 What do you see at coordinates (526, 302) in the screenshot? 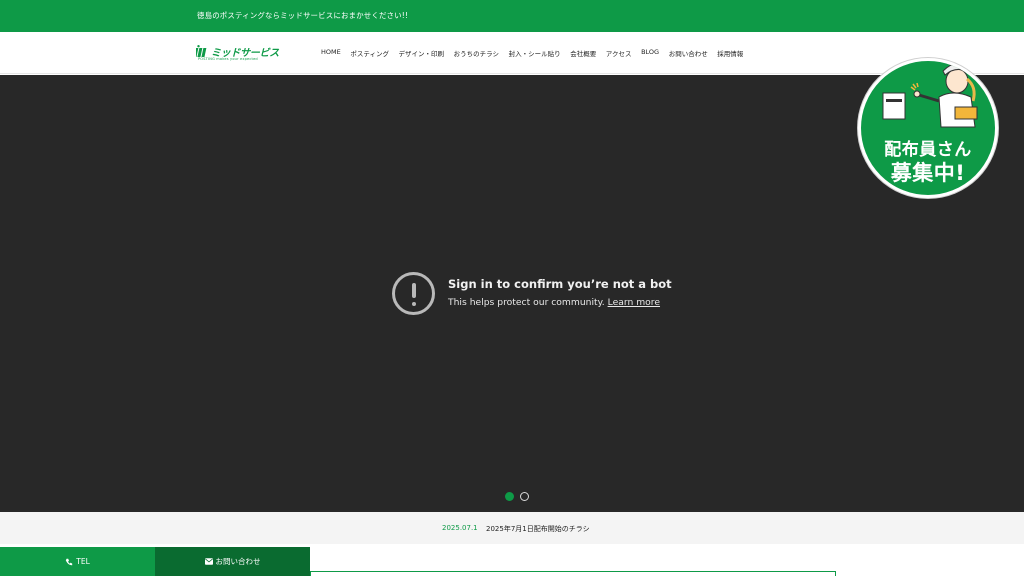
I see `bot-check-desc-text: This helps protect our community.` at bounding box center [526, 302].